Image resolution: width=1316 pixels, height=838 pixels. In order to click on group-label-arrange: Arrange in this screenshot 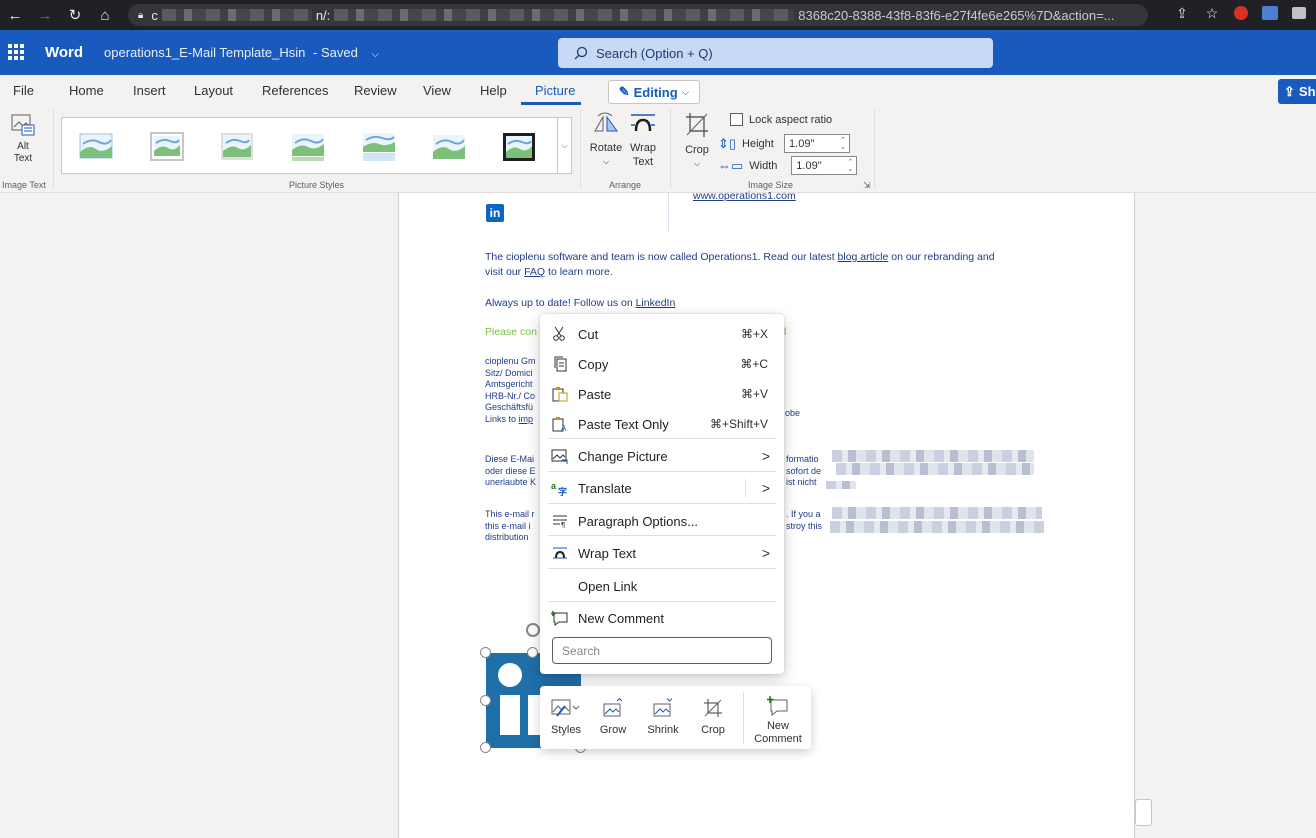, I will do `click(625, 185)`.